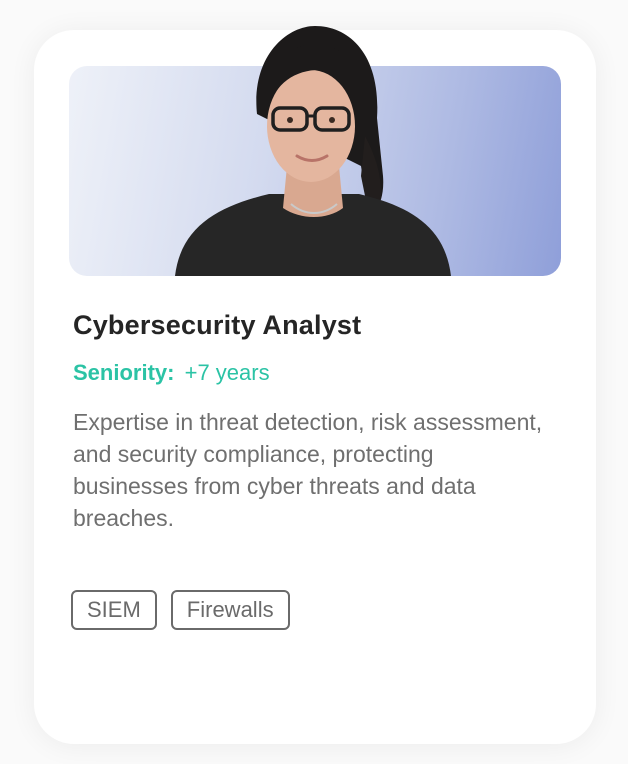 The image size is (628, 764). Describe the element at coordinates (230, 610) in the screenshot. I see `tag-firewalls: Firewalls` at that location.